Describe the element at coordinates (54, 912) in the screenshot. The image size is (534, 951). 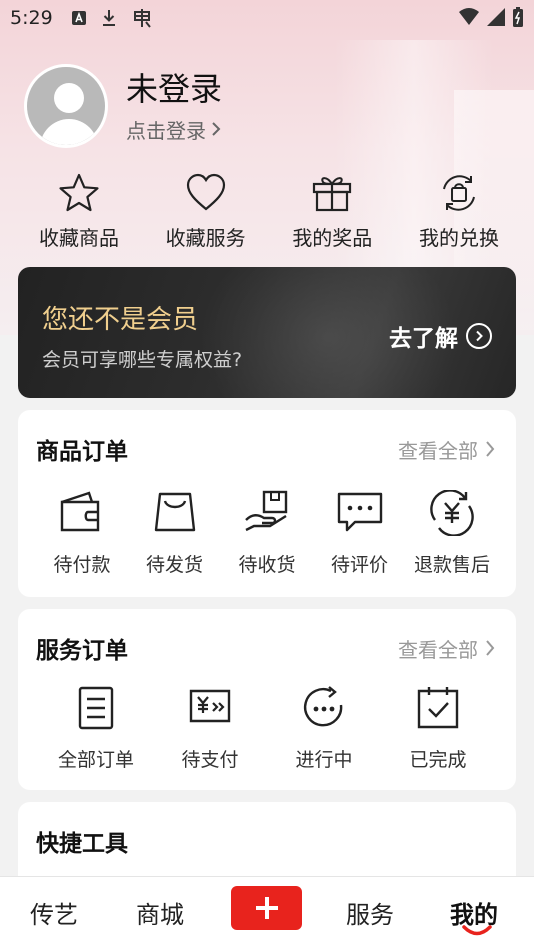
I see `tab-chuanyi: 传艺` at that location.